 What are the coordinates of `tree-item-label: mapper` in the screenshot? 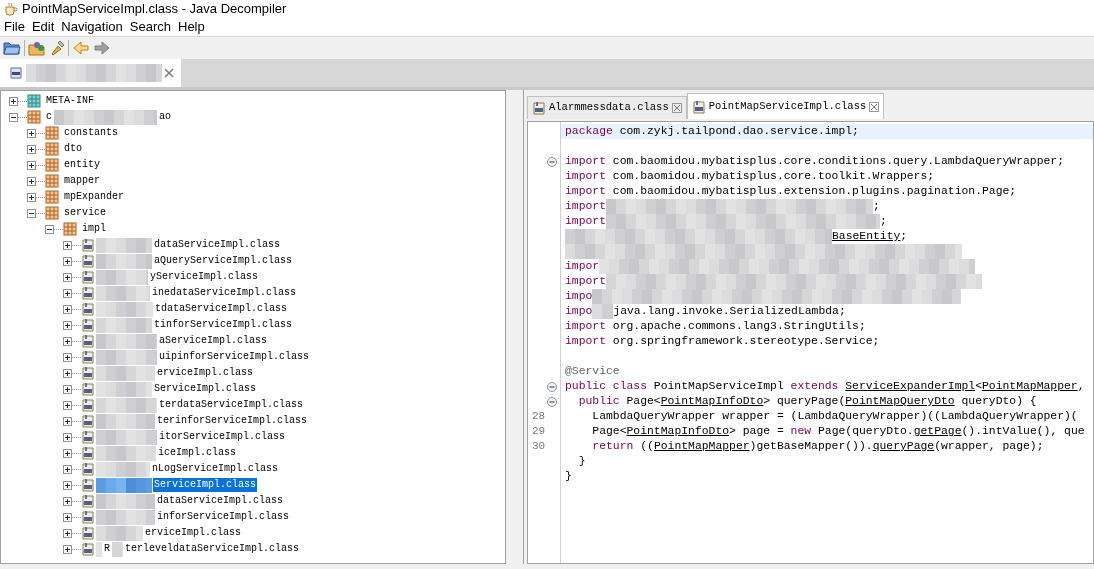 It's located at (82, 181).